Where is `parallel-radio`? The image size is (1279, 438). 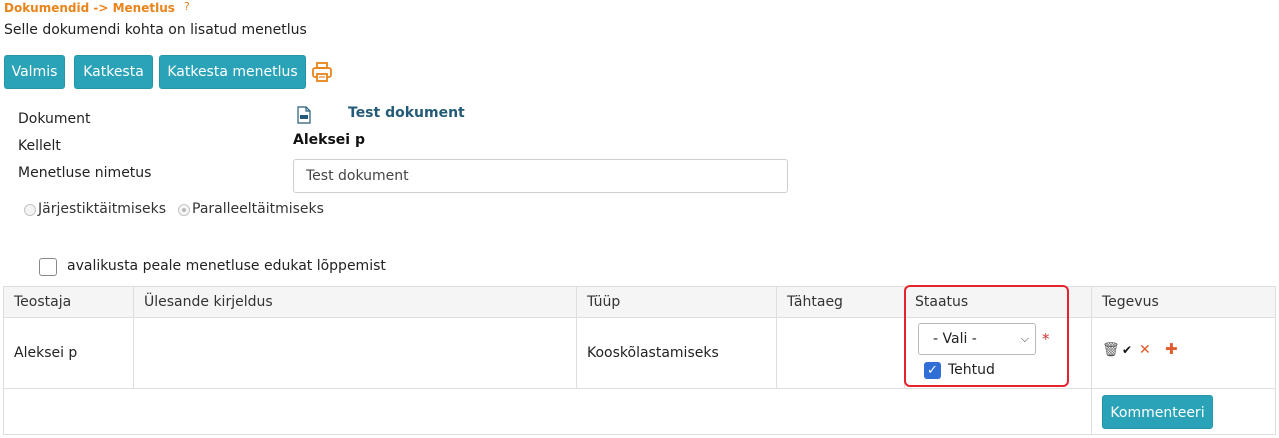 parallel-radio is located at coordinates (184, 210).